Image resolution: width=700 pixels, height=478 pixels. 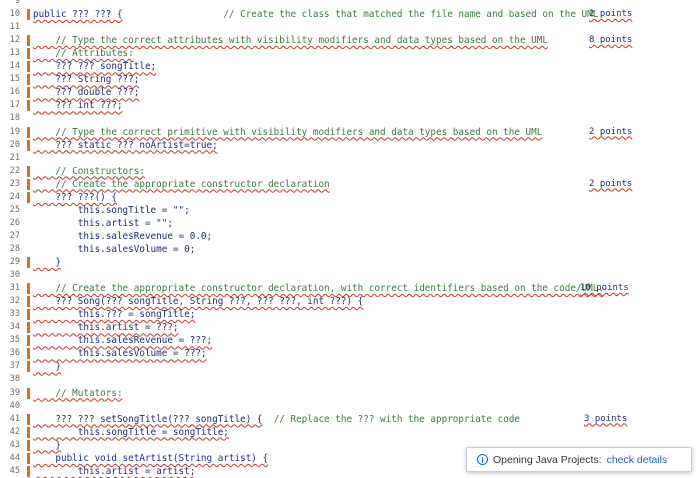 I want to click on code-text: }, so click(x=47, y=366).